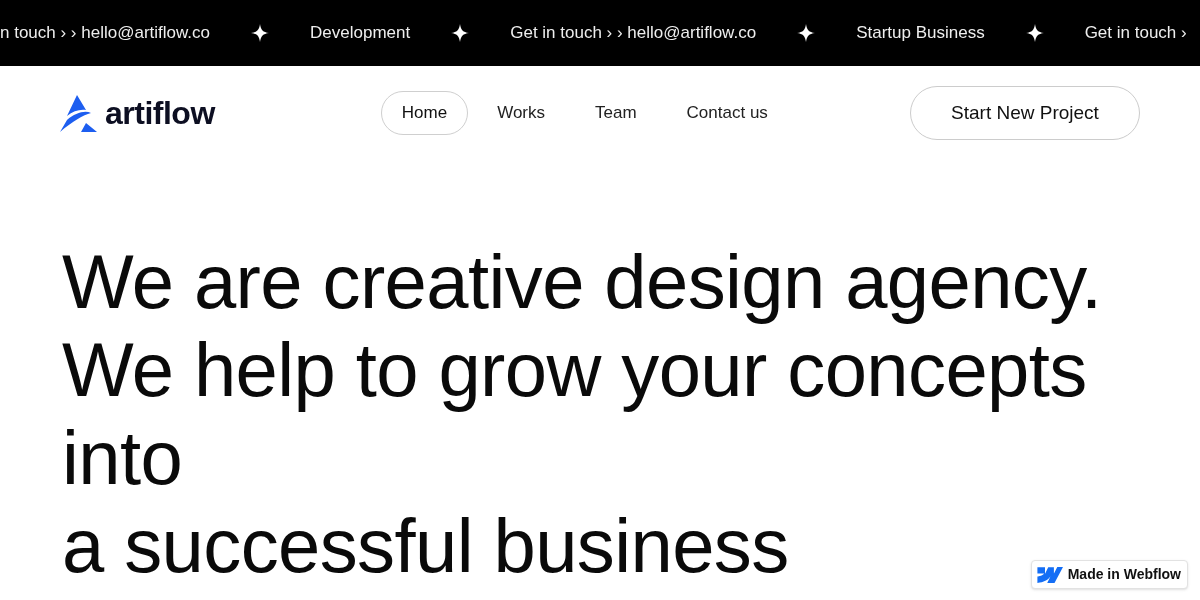  I want to click on ticker-text: Get in touch › › hello@artiflow.co, so click(633, 33).